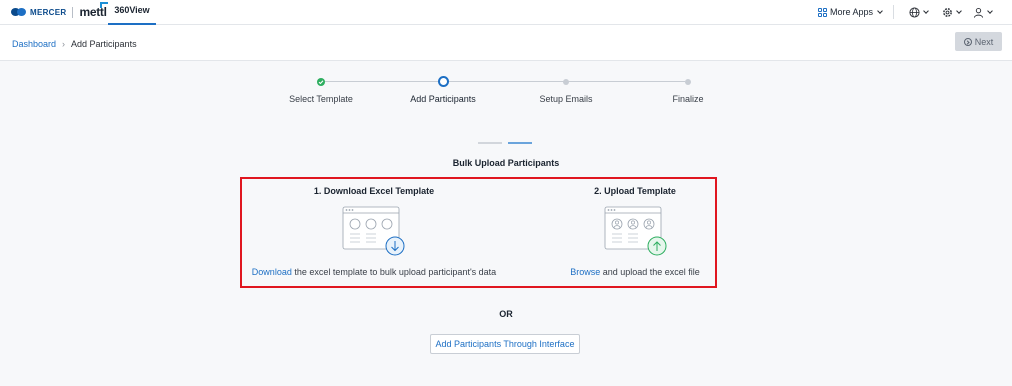  What do you see at coordinates (893, 12) in the screenshot?
I see `header-divider` at bounding box center [893, 12].